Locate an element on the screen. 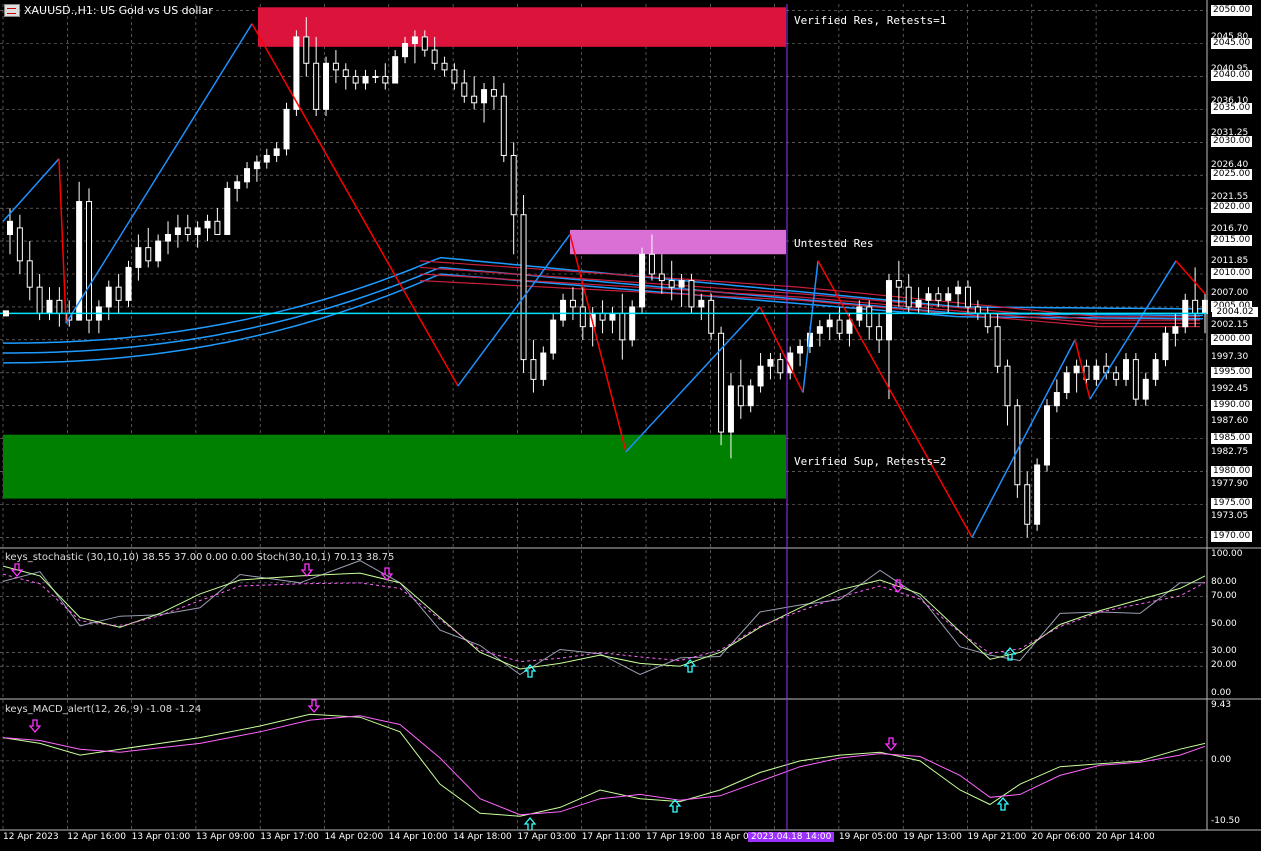  price-axis-label: 2000.00 is located at coordinates (1234, 339).